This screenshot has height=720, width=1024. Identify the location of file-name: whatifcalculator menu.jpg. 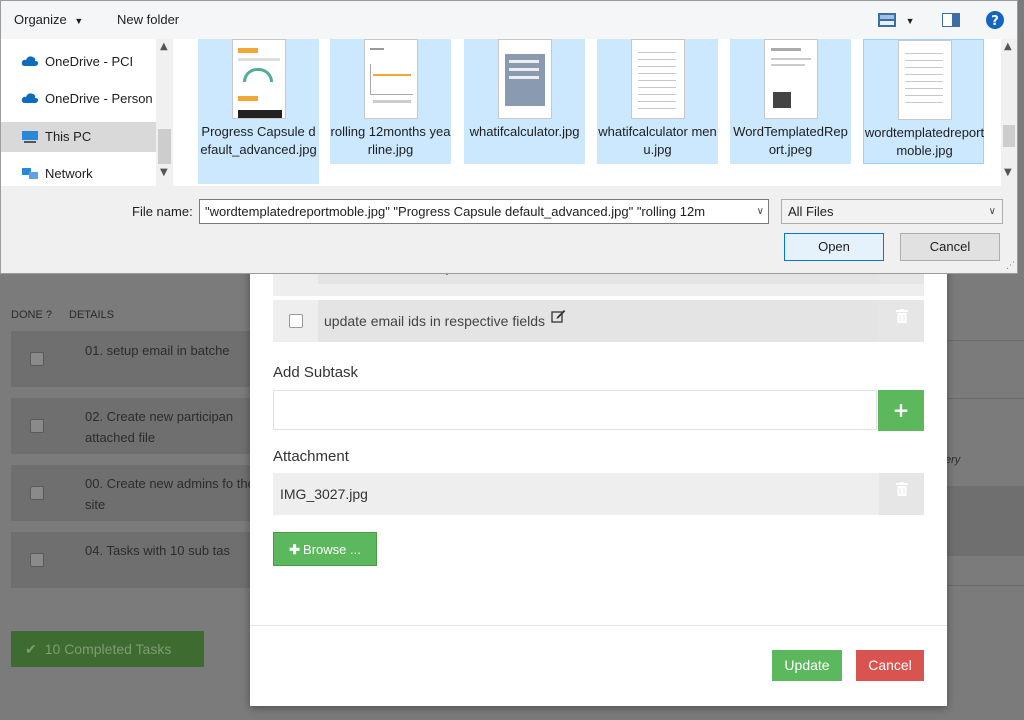
(657, 140).